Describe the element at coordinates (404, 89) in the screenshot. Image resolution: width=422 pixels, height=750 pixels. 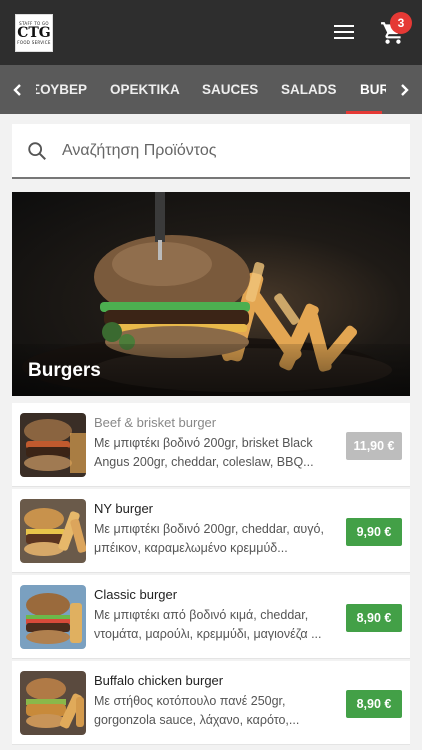
I see `chevron-right-icon` at that location.